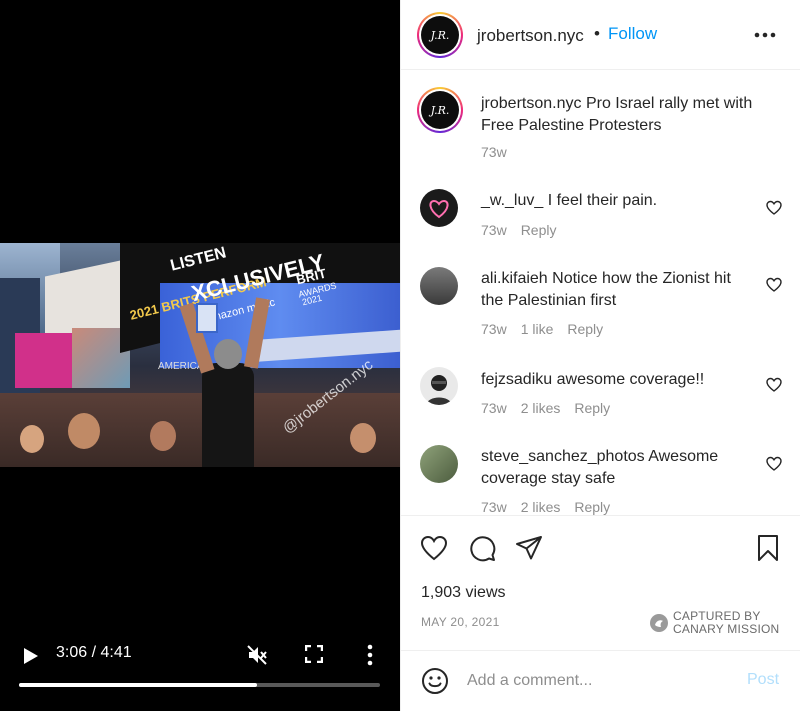  Describe the element at coordinates (138, 685) in the screenshot. I see `video-progress-fill` at that location.